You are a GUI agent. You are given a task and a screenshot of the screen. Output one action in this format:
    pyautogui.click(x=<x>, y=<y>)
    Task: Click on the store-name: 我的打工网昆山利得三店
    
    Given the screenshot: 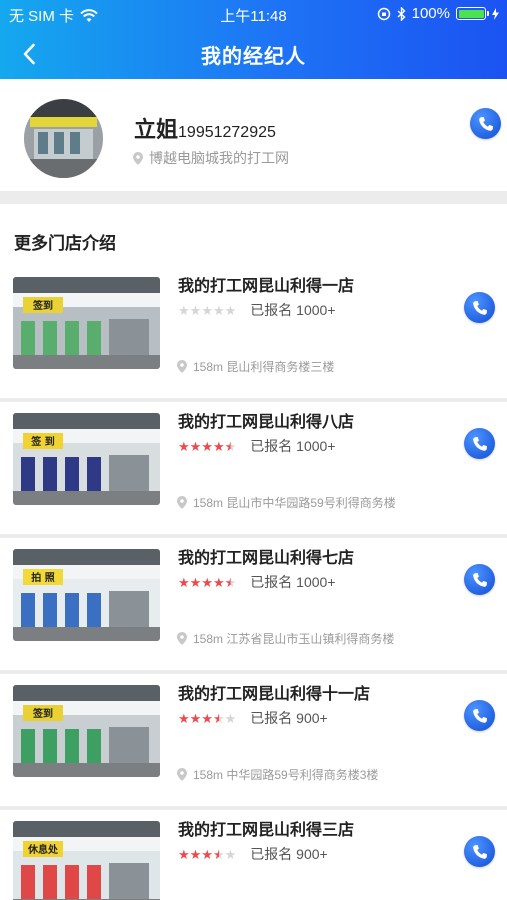 What is the action you would take?
    pyautogui.click(x=266, y=830)
    